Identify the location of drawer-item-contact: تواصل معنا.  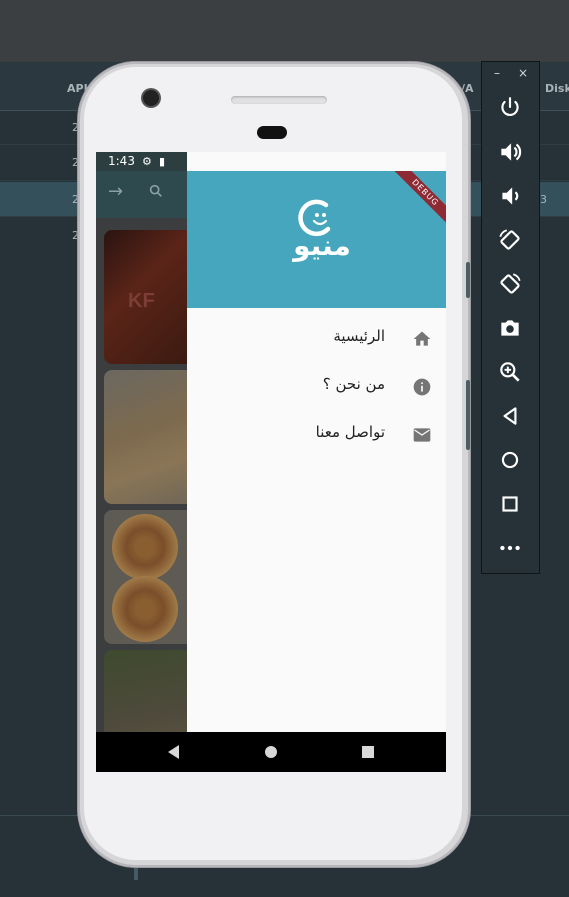
(316, 435).